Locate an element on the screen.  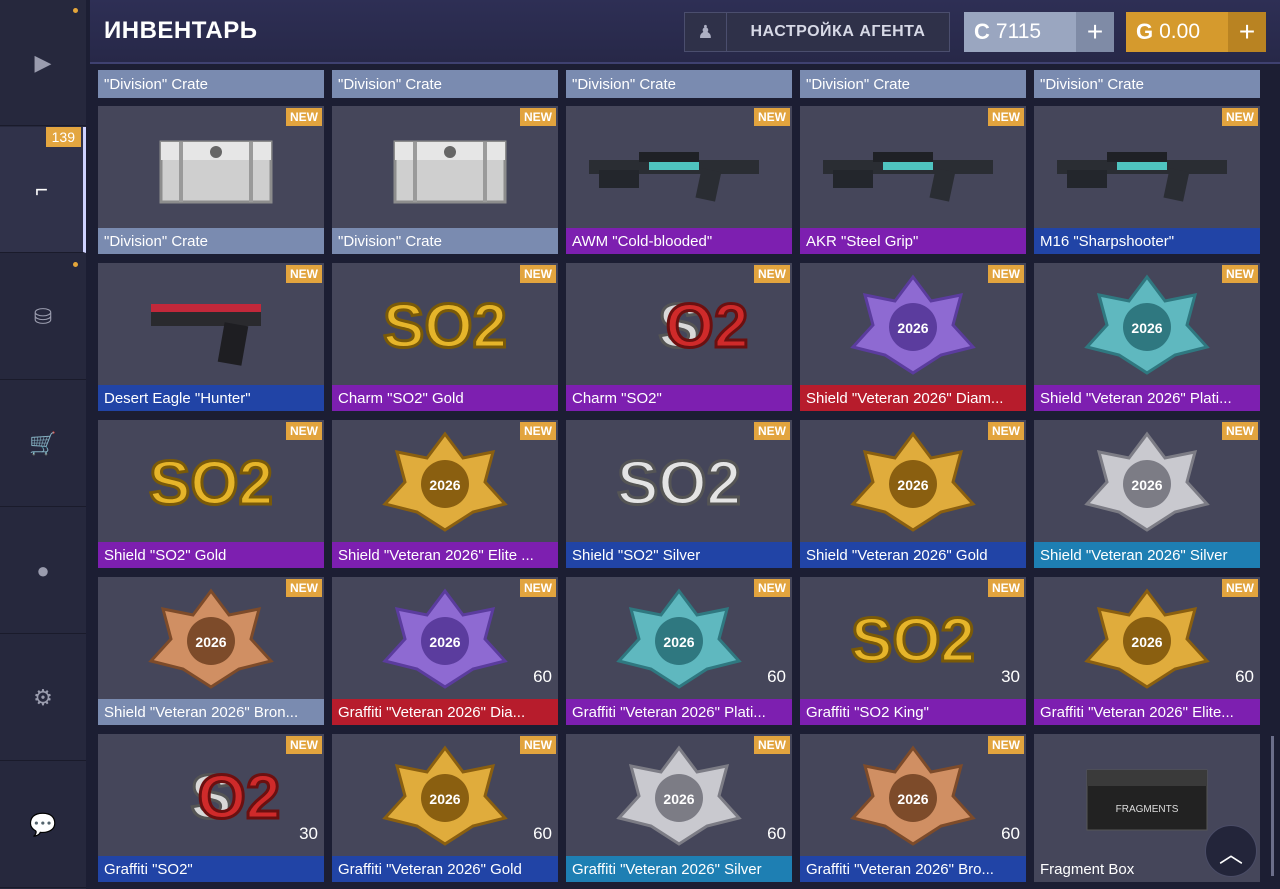
sidebar-item-cart: 🛒 is located at coordinates (43, 444).